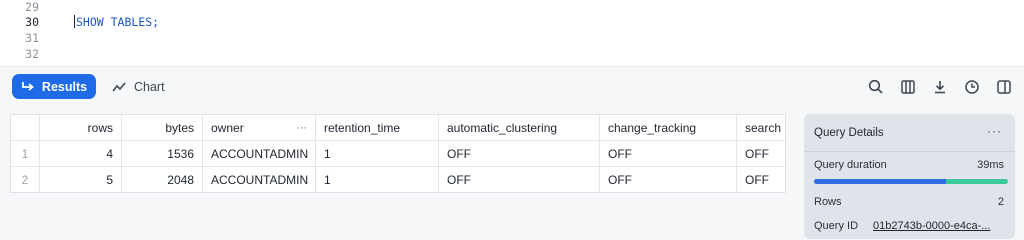 This screenshot has height=240, width=1024. I want to click on line-number: 30, so click(32, 22).